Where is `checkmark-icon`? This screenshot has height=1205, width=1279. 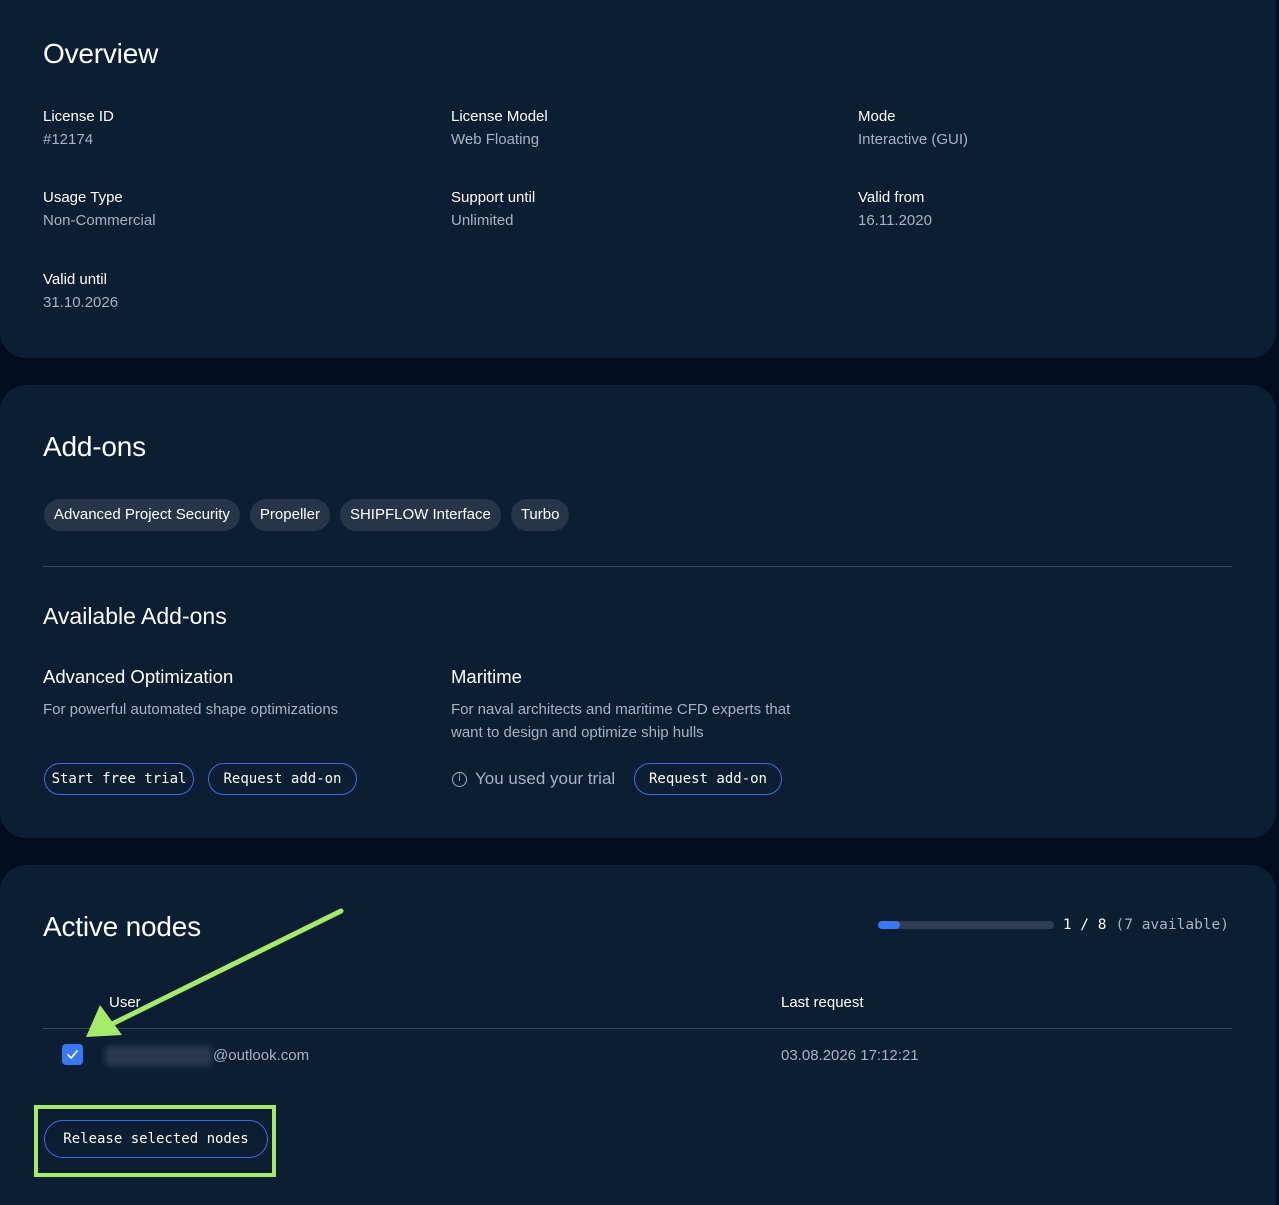
checkmark-icon is located at coordinates (72, 1054).